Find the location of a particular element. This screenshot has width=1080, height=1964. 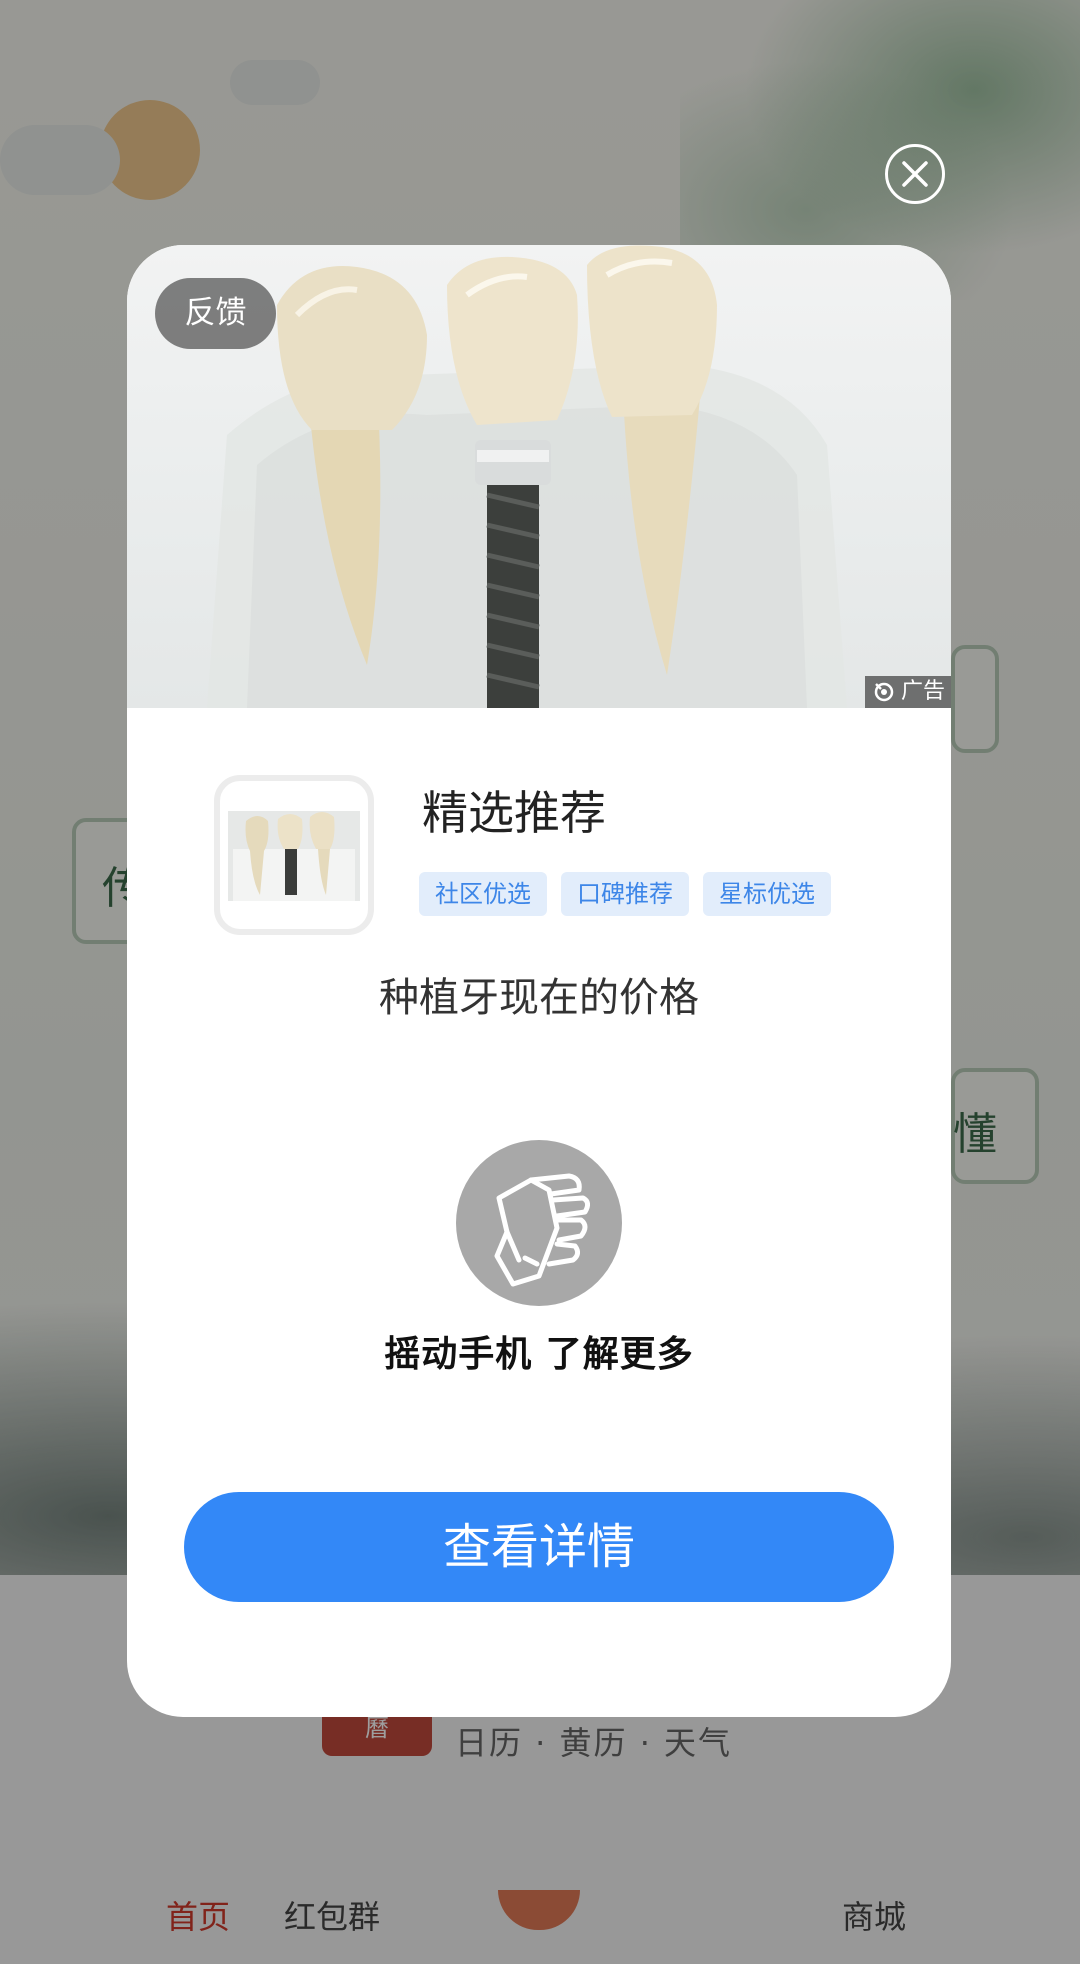

tag: 星标优选 is located at coordinates (767, 894).